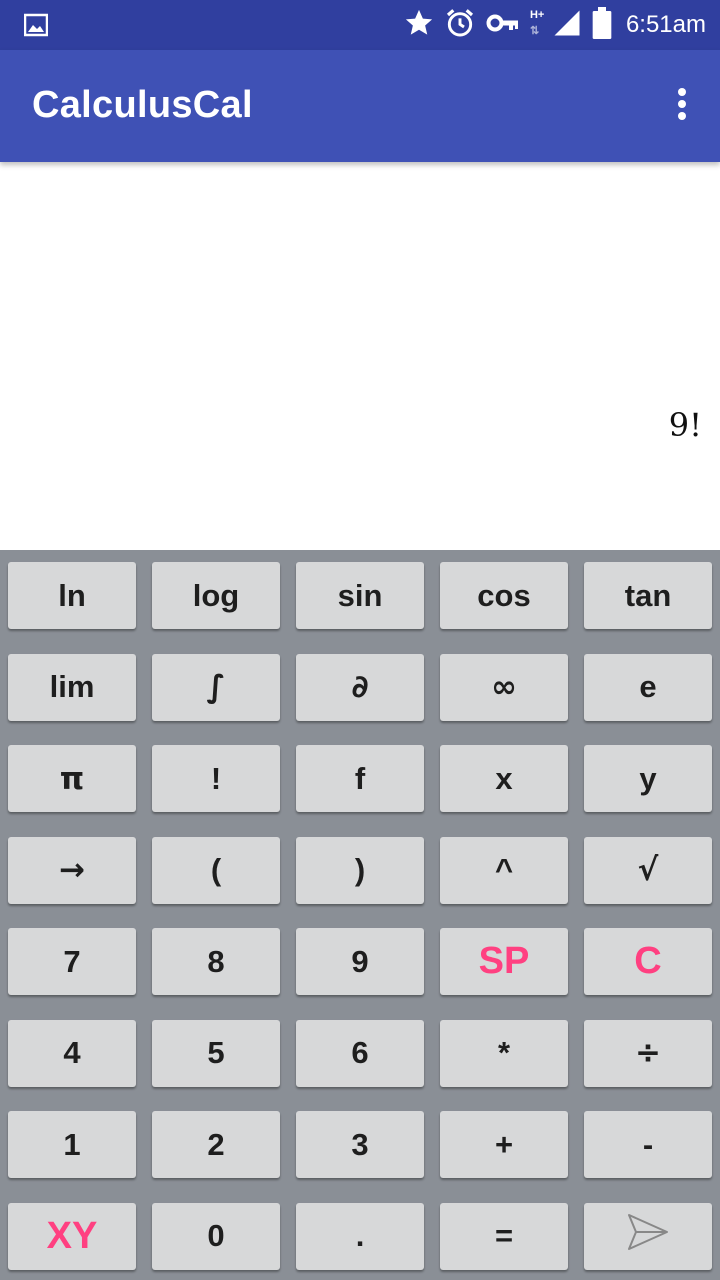 The width and height of the screenshot is (720, 1280). Describe the element at coordinates (36, 27) in the screenshot. I see `image-icon` at that location.